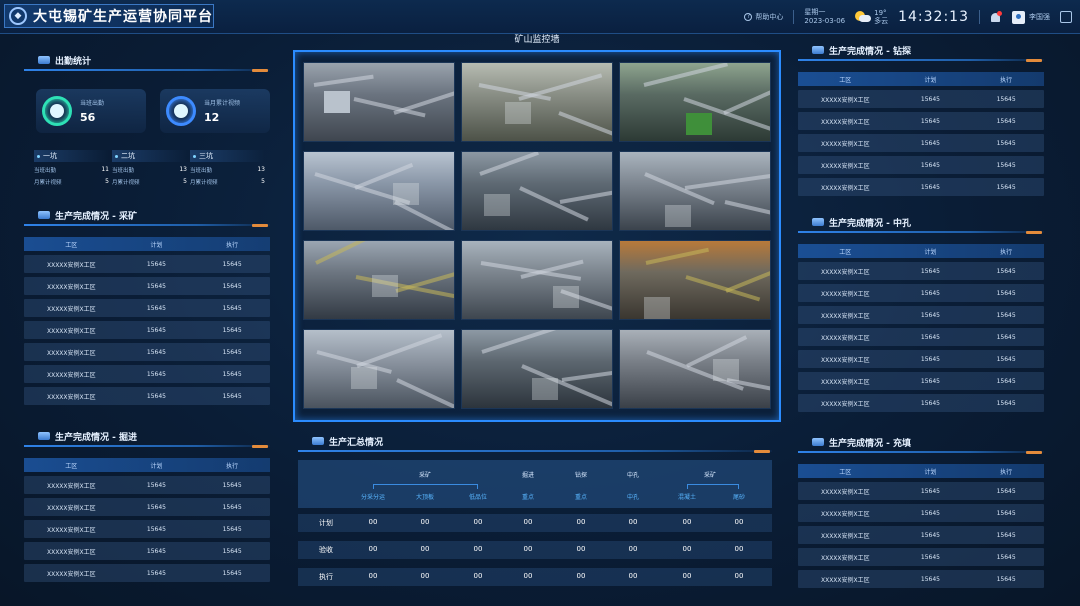 The image size is (1080, 606). What do you see at coordinates (1039, 17) in the screenshot?
I see `user-name: 李国强` at bounding box center [1039, 17].